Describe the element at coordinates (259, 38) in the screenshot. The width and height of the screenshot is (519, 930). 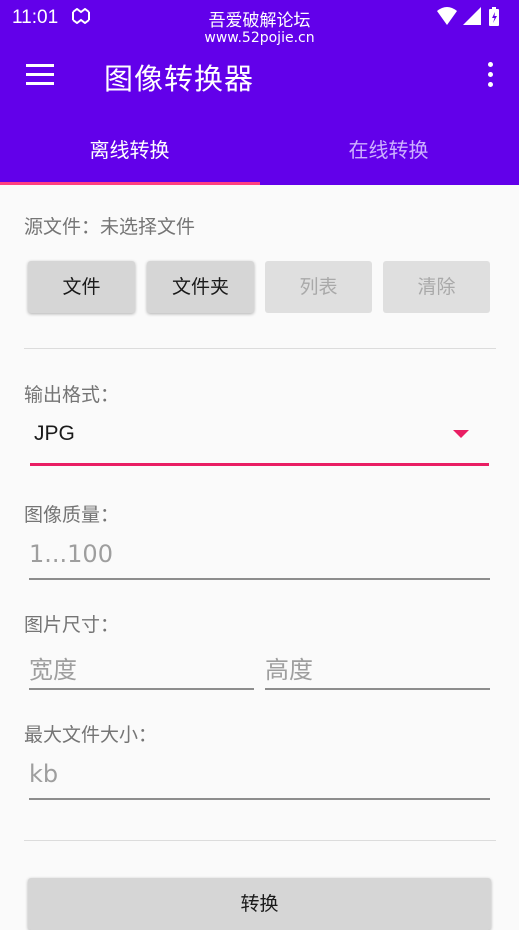
I see `watermark-url: www.52pojie.cn` at that location.